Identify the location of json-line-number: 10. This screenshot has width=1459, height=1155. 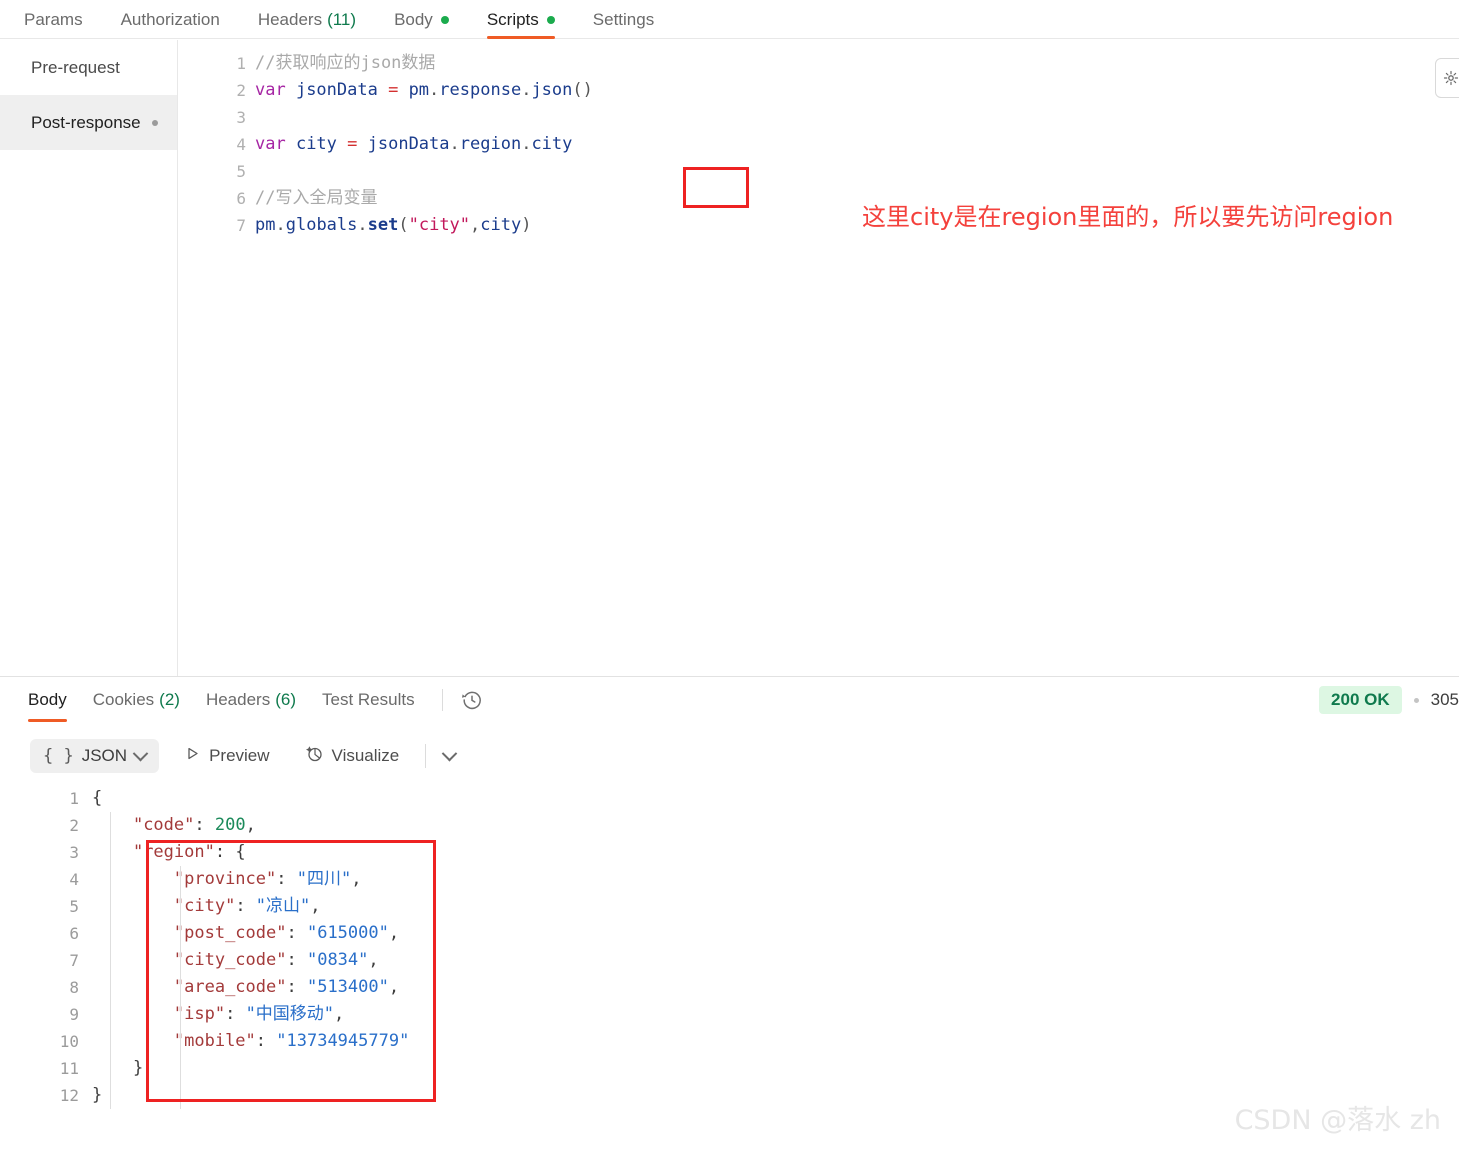
(69, 1041).